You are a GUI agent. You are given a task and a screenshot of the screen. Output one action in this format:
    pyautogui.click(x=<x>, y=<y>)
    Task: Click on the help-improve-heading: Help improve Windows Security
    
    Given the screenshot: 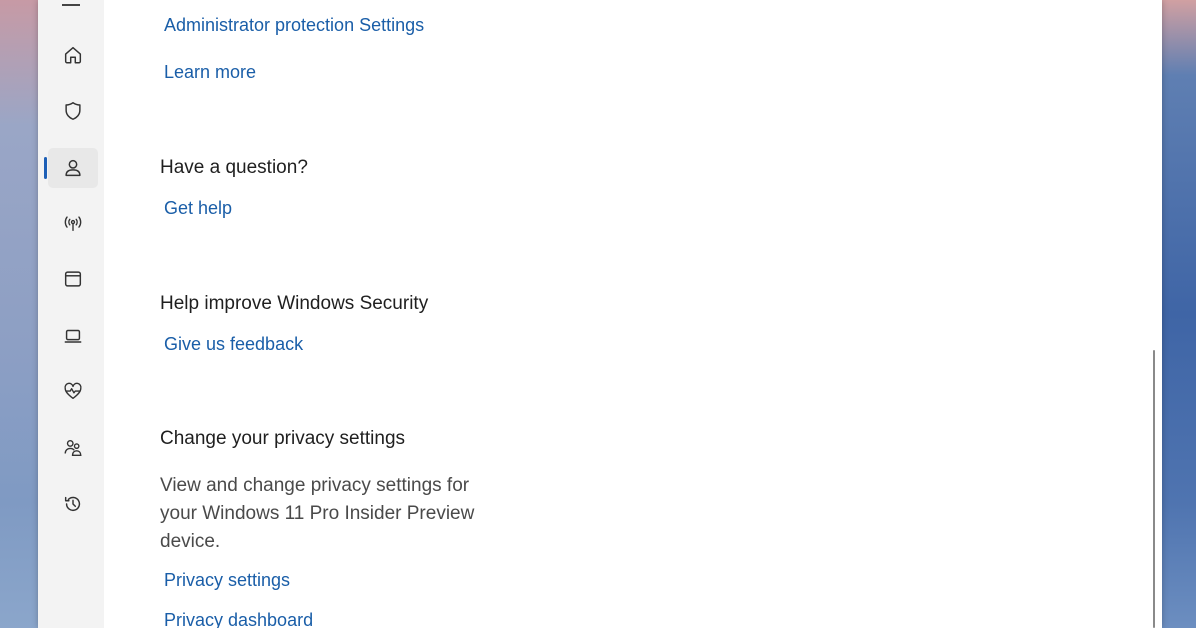 What is the action you would take?
    pyautogui.click(x=294, y=303)
    